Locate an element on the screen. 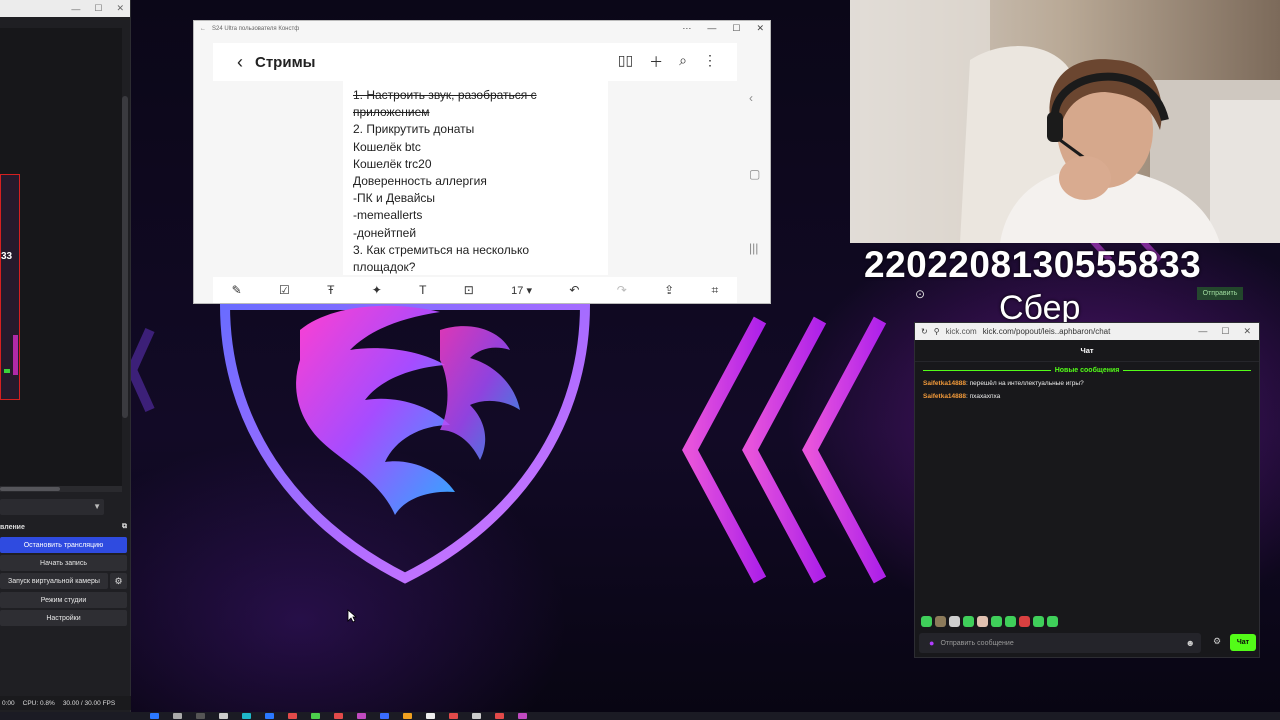 This screenshot has height=720, width=1280. taskbar is located at coordinates (640, 716).